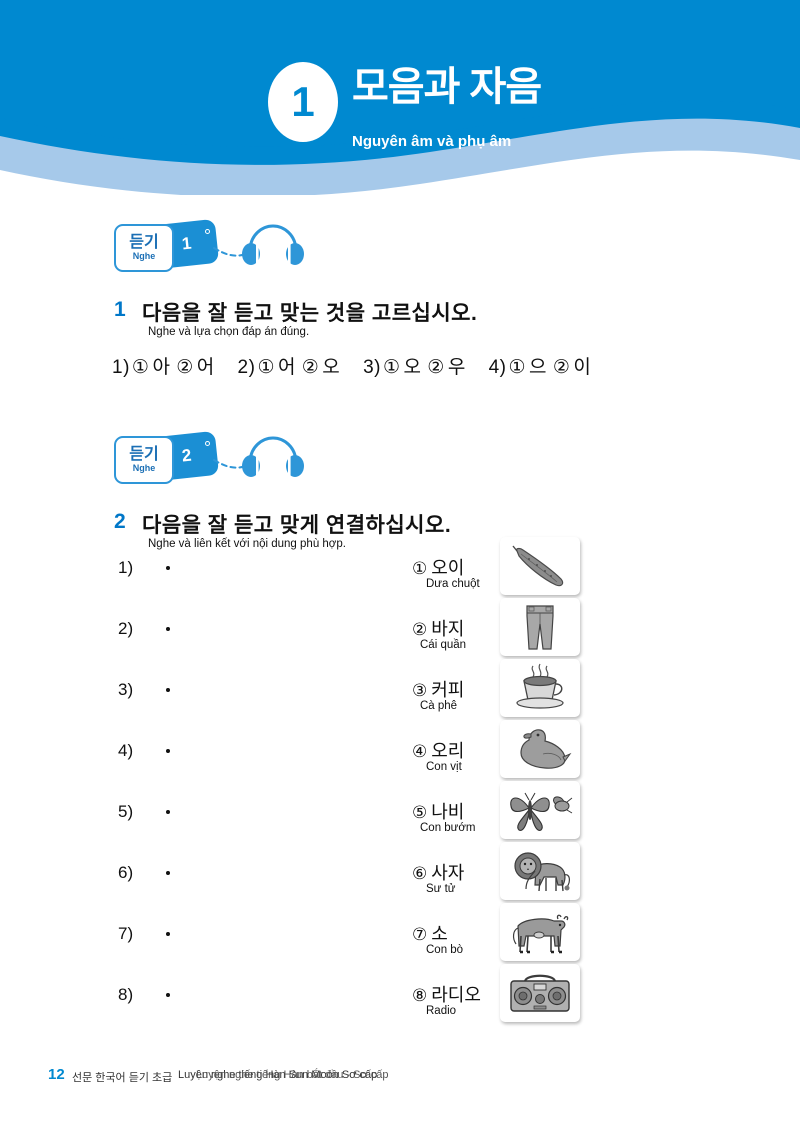  I want to click on q1-item-3-option1-mark: ①, so click(392, 367).